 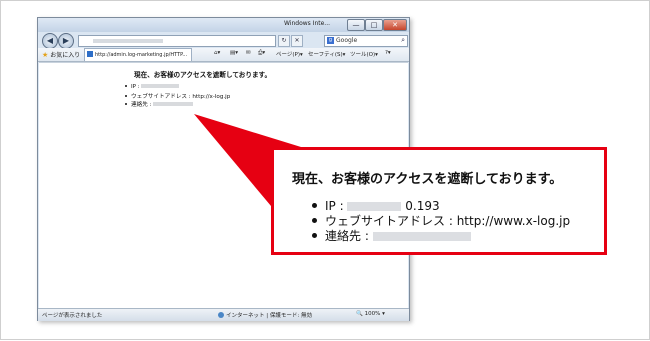 What do you see at coordinates (421, 236) in the screenshot?
I see `redacted-contact-detail` at bounding box center [421, 236].